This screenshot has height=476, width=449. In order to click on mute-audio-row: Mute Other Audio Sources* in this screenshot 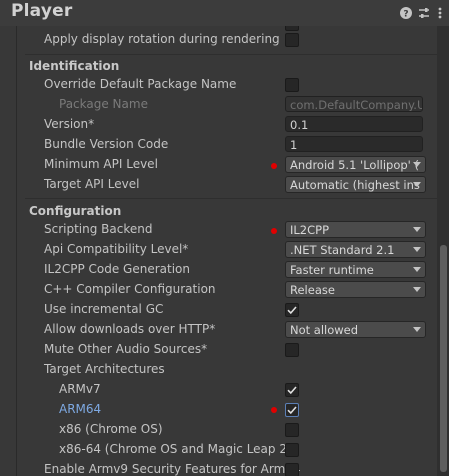, I will do `click(227, 350)`.